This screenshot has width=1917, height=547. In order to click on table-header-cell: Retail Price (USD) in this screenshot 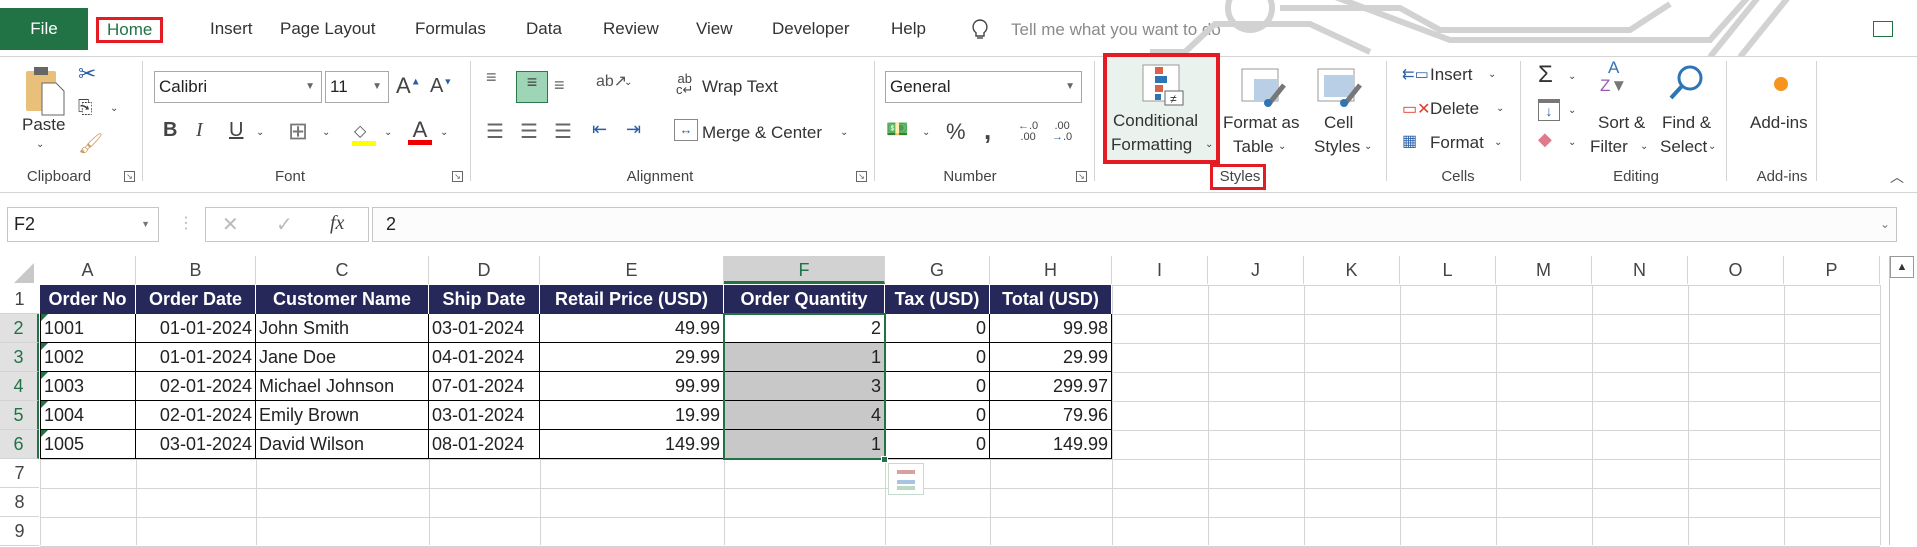, I will do `click(632, 299)`.